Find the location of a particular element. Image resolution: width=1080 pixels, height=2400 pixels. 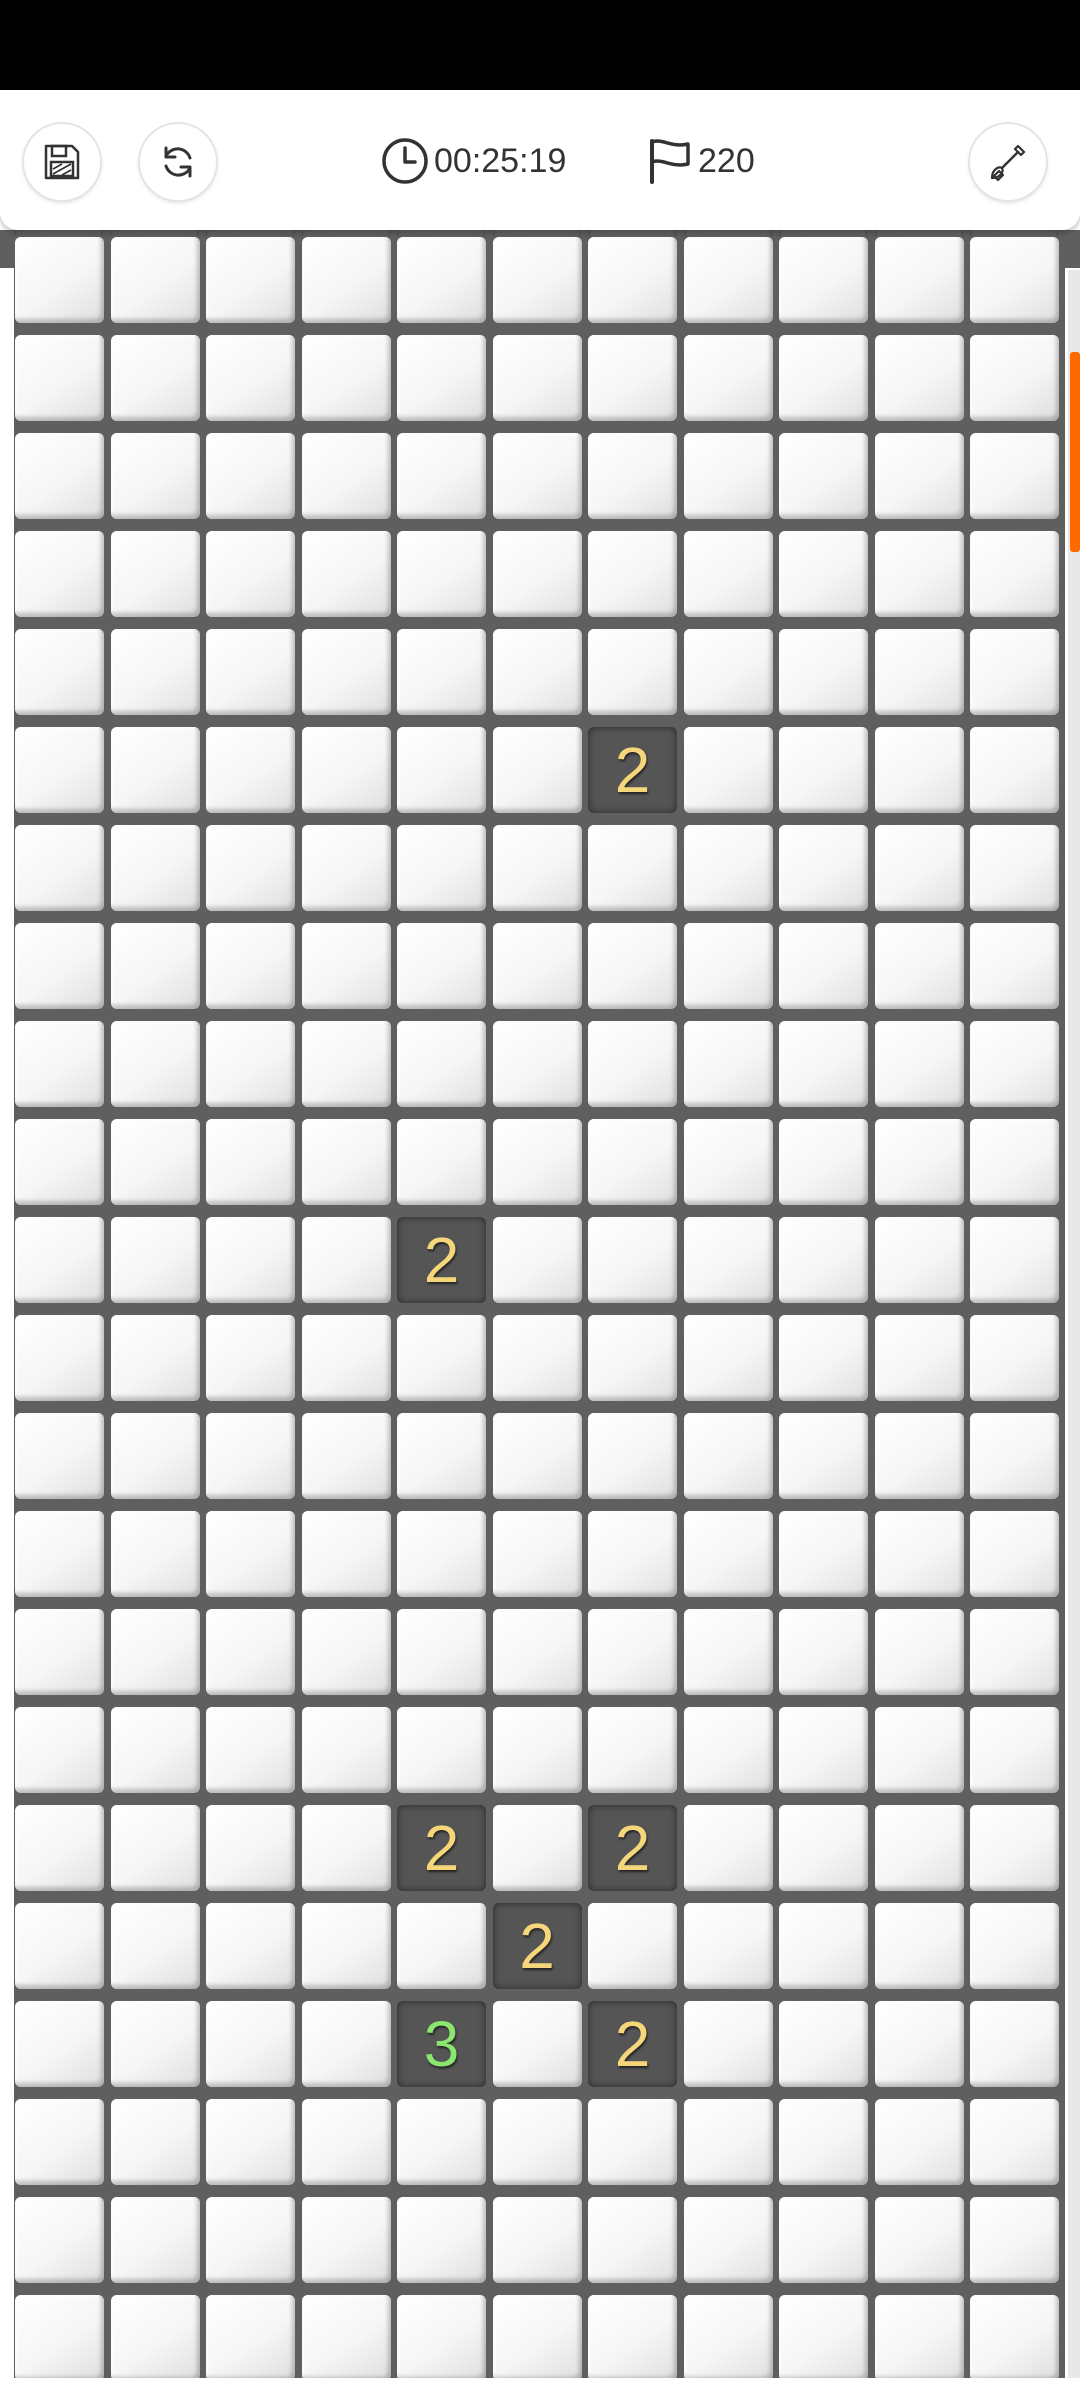

scrollbar-thumb is located at coordinates (1075, 452).